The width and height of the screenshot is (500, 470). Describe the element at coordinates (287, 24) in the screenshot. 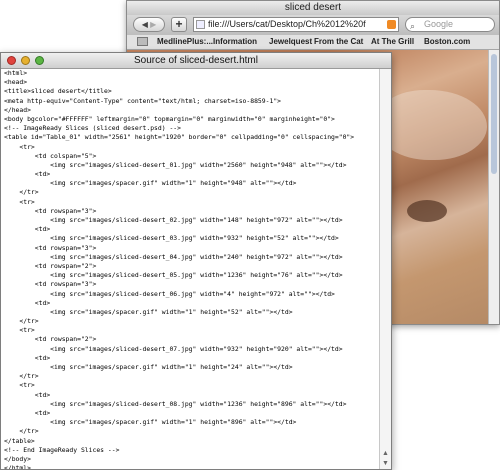

I see `address-text: file:///Users/cat/Desktop/Ch%2012%20f` at that location.